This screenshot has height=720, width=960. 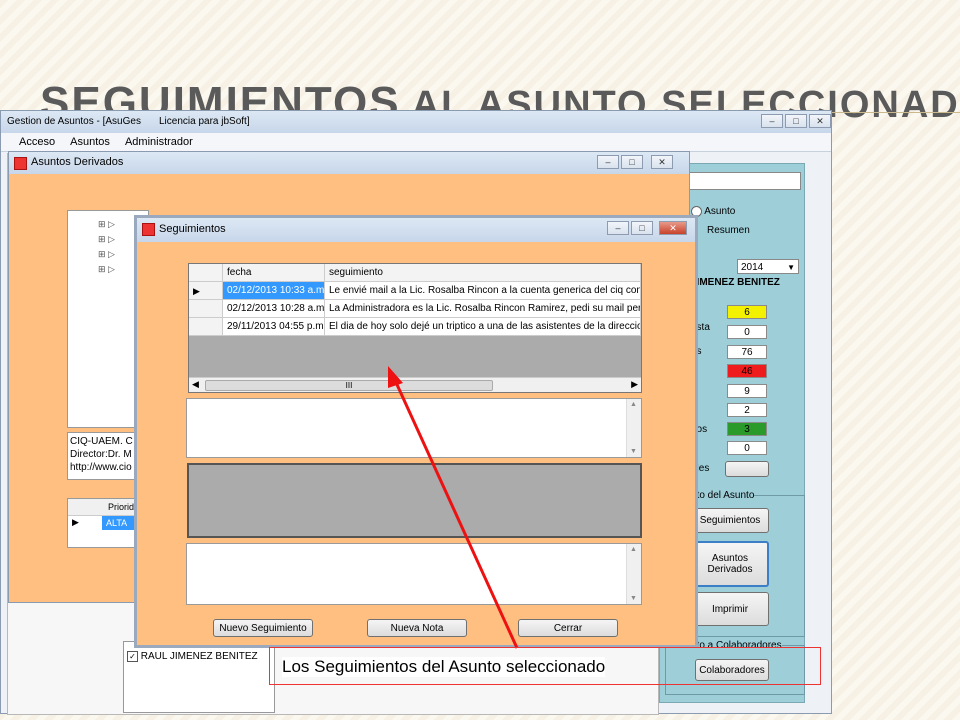 I want to click on caption-box: Los Seguimientos del Asunto seleccionado, so click(x=545, y=666).